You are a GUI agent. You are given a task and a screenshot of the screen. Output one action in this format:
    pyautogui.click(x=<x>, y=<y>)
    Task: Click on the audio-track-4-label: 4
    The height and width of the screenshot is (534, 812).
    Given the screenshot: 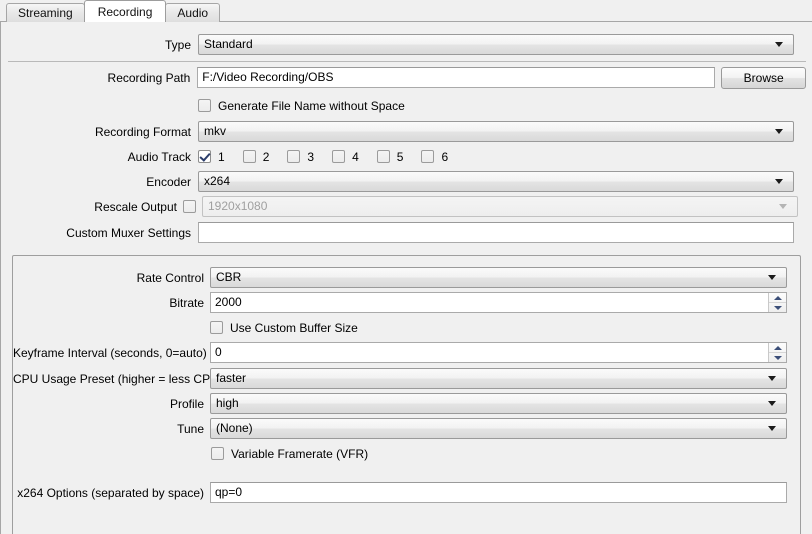 What is the action you would take?
    pyautogui.click(x=355, y=156)
    